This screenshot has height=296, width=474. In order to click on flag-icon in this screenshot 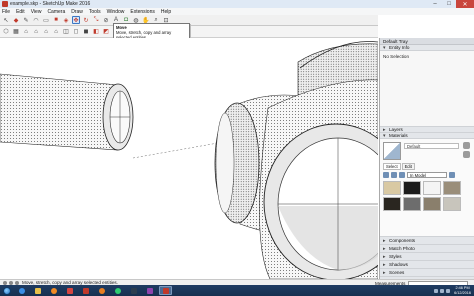, I will do `click(448, 290)`.